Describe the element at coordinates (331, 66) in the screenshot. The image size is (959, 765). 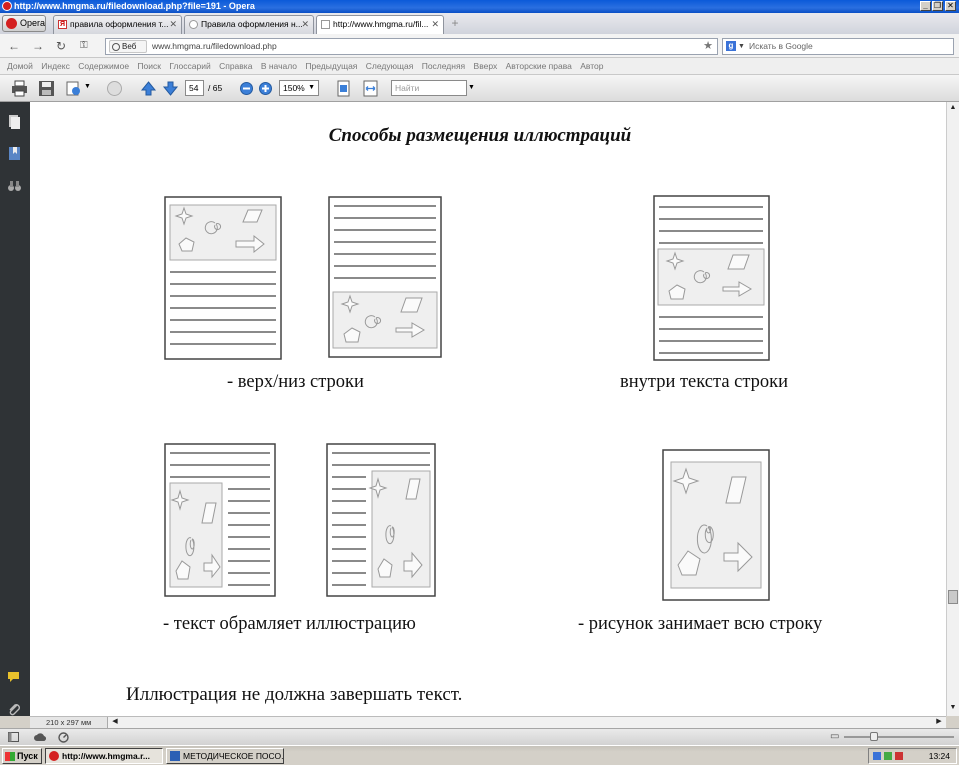
I see `nav-link: Предыдущая` at that location.